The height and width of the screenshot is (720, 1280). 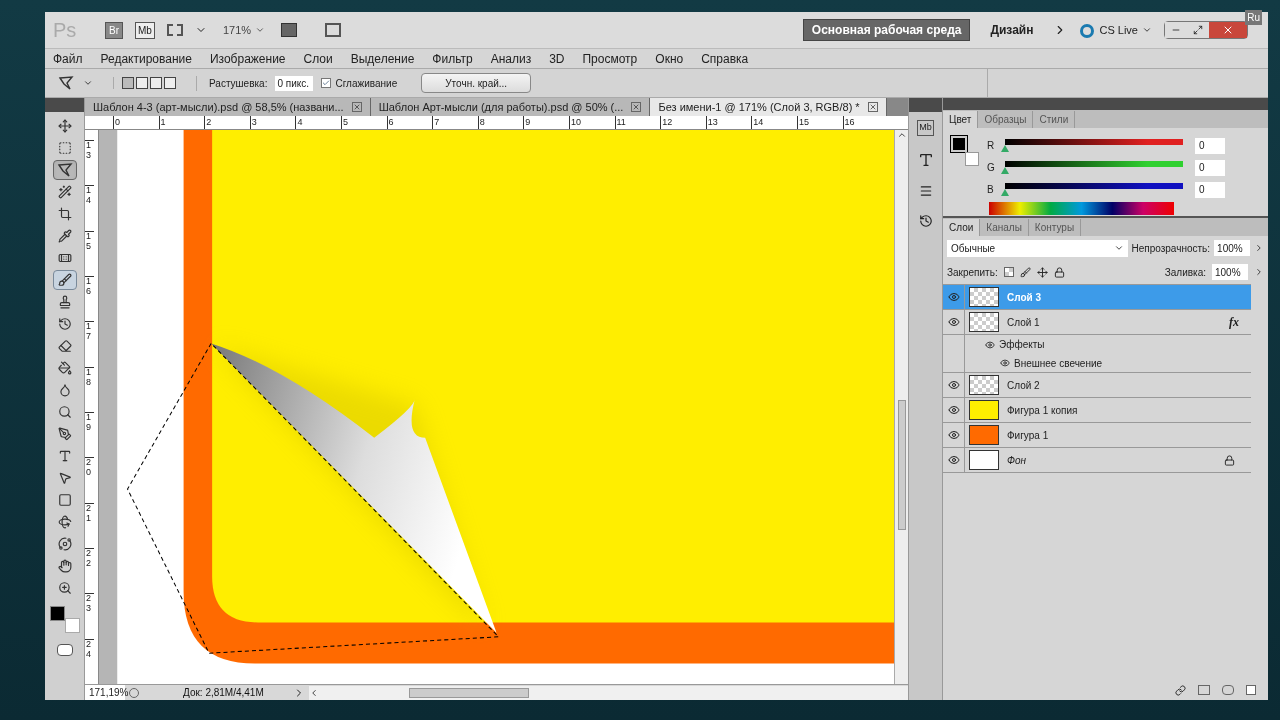 I want to click on mini-bridge-button: Mb, so click(x=145, y=30).